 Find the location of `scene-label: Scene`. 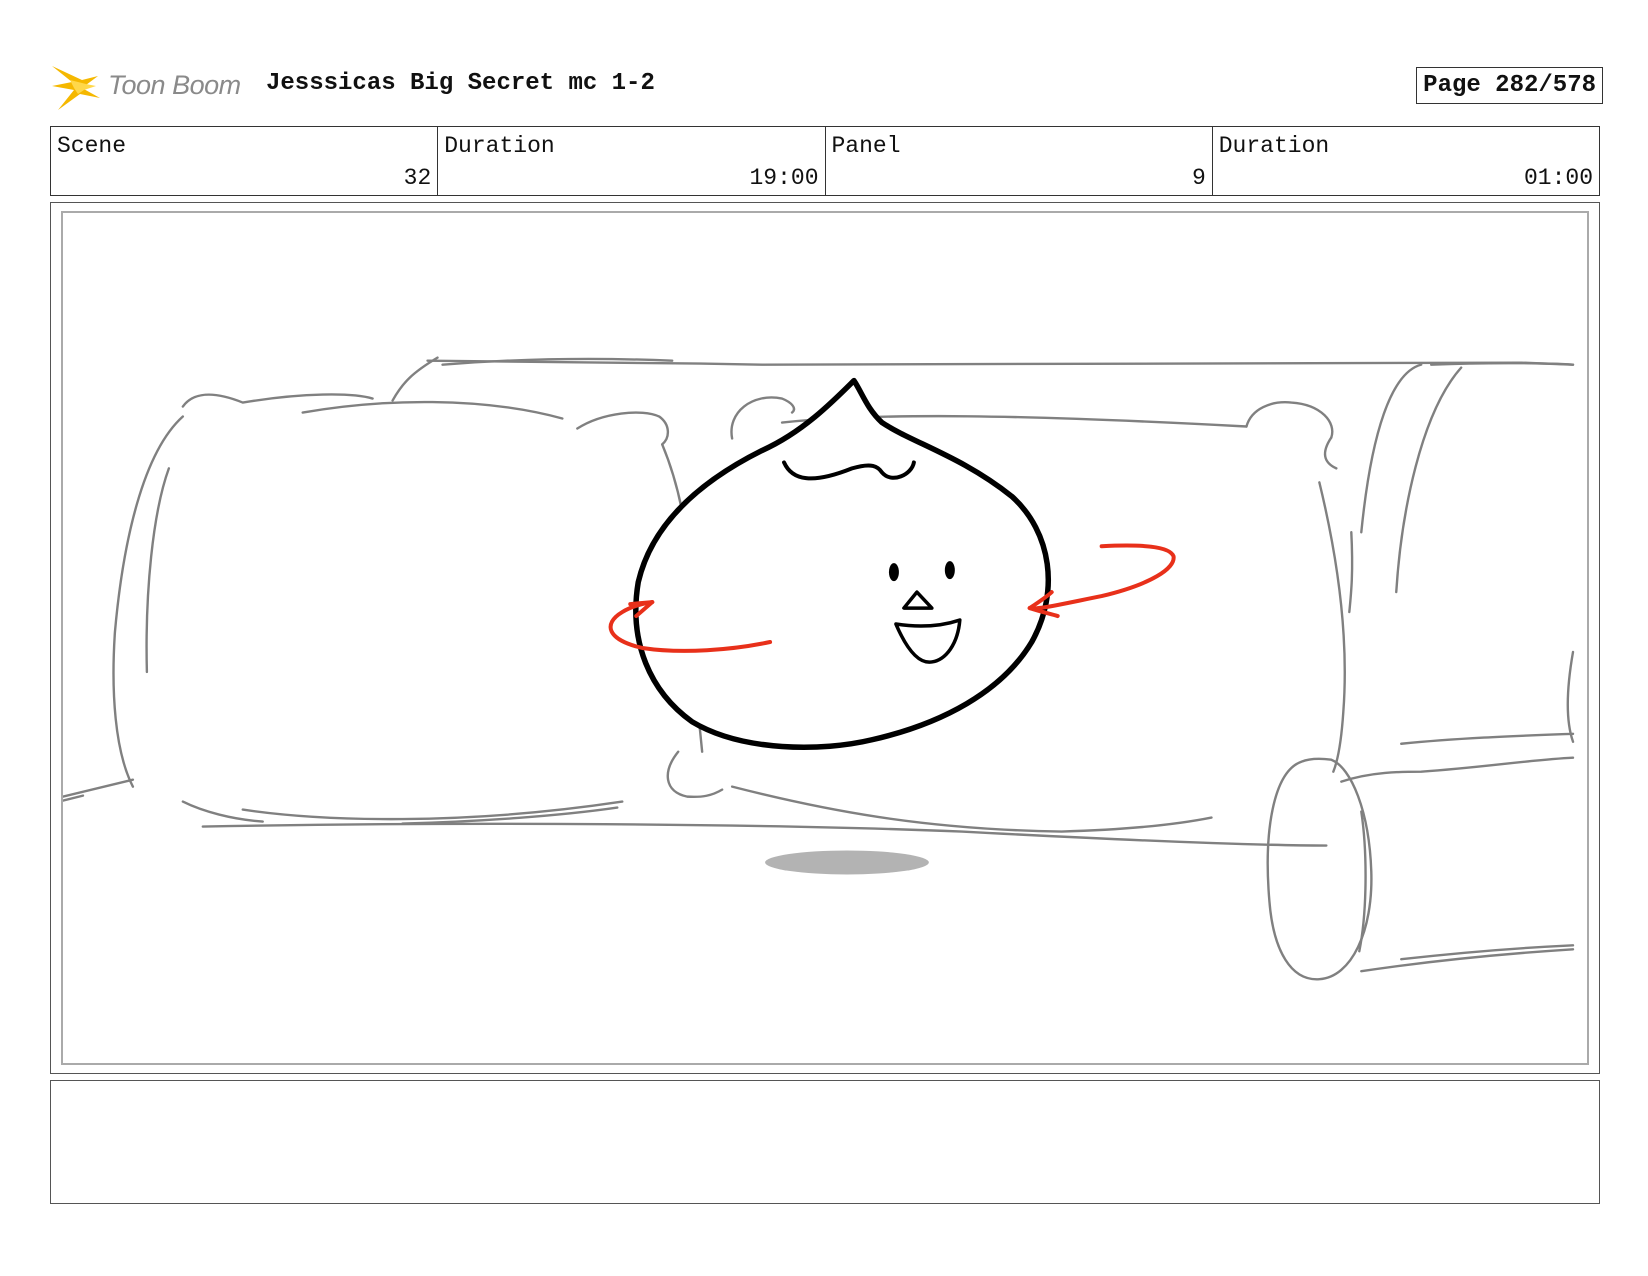

scene-label: Scene is located at coordinates (92, 146).